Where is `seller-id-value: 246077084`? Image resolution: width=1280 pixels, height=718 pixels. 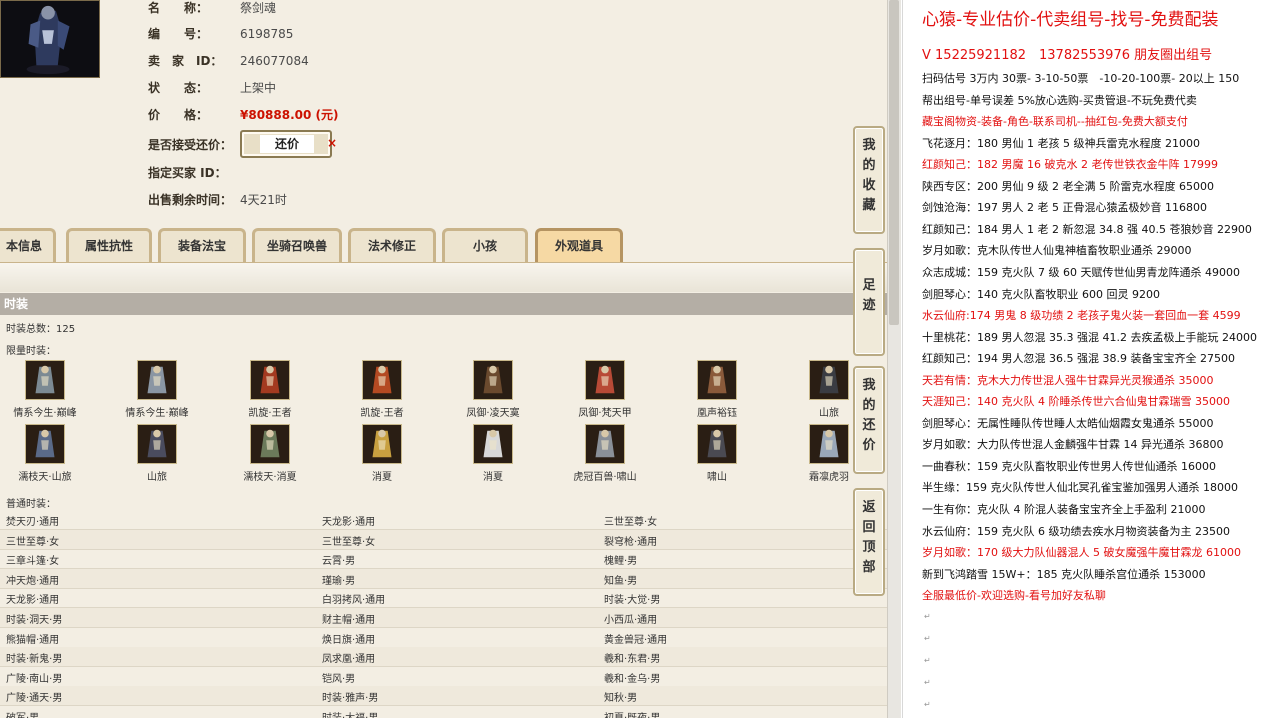
seller-id-value: 246077084 is located at coordinates (274, 61).